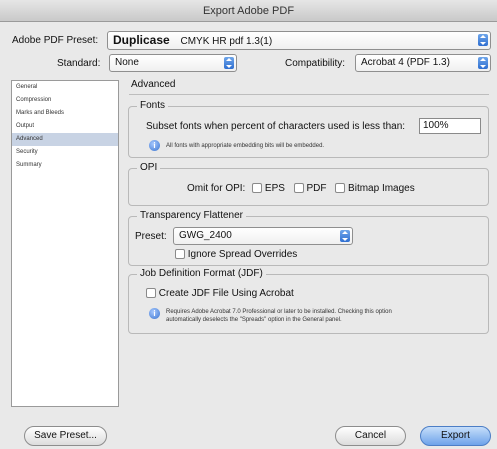 Image resolution: width=497 pixels, height=449 pixels. I want to click on pdf-label: PDF, so click(316, 188).